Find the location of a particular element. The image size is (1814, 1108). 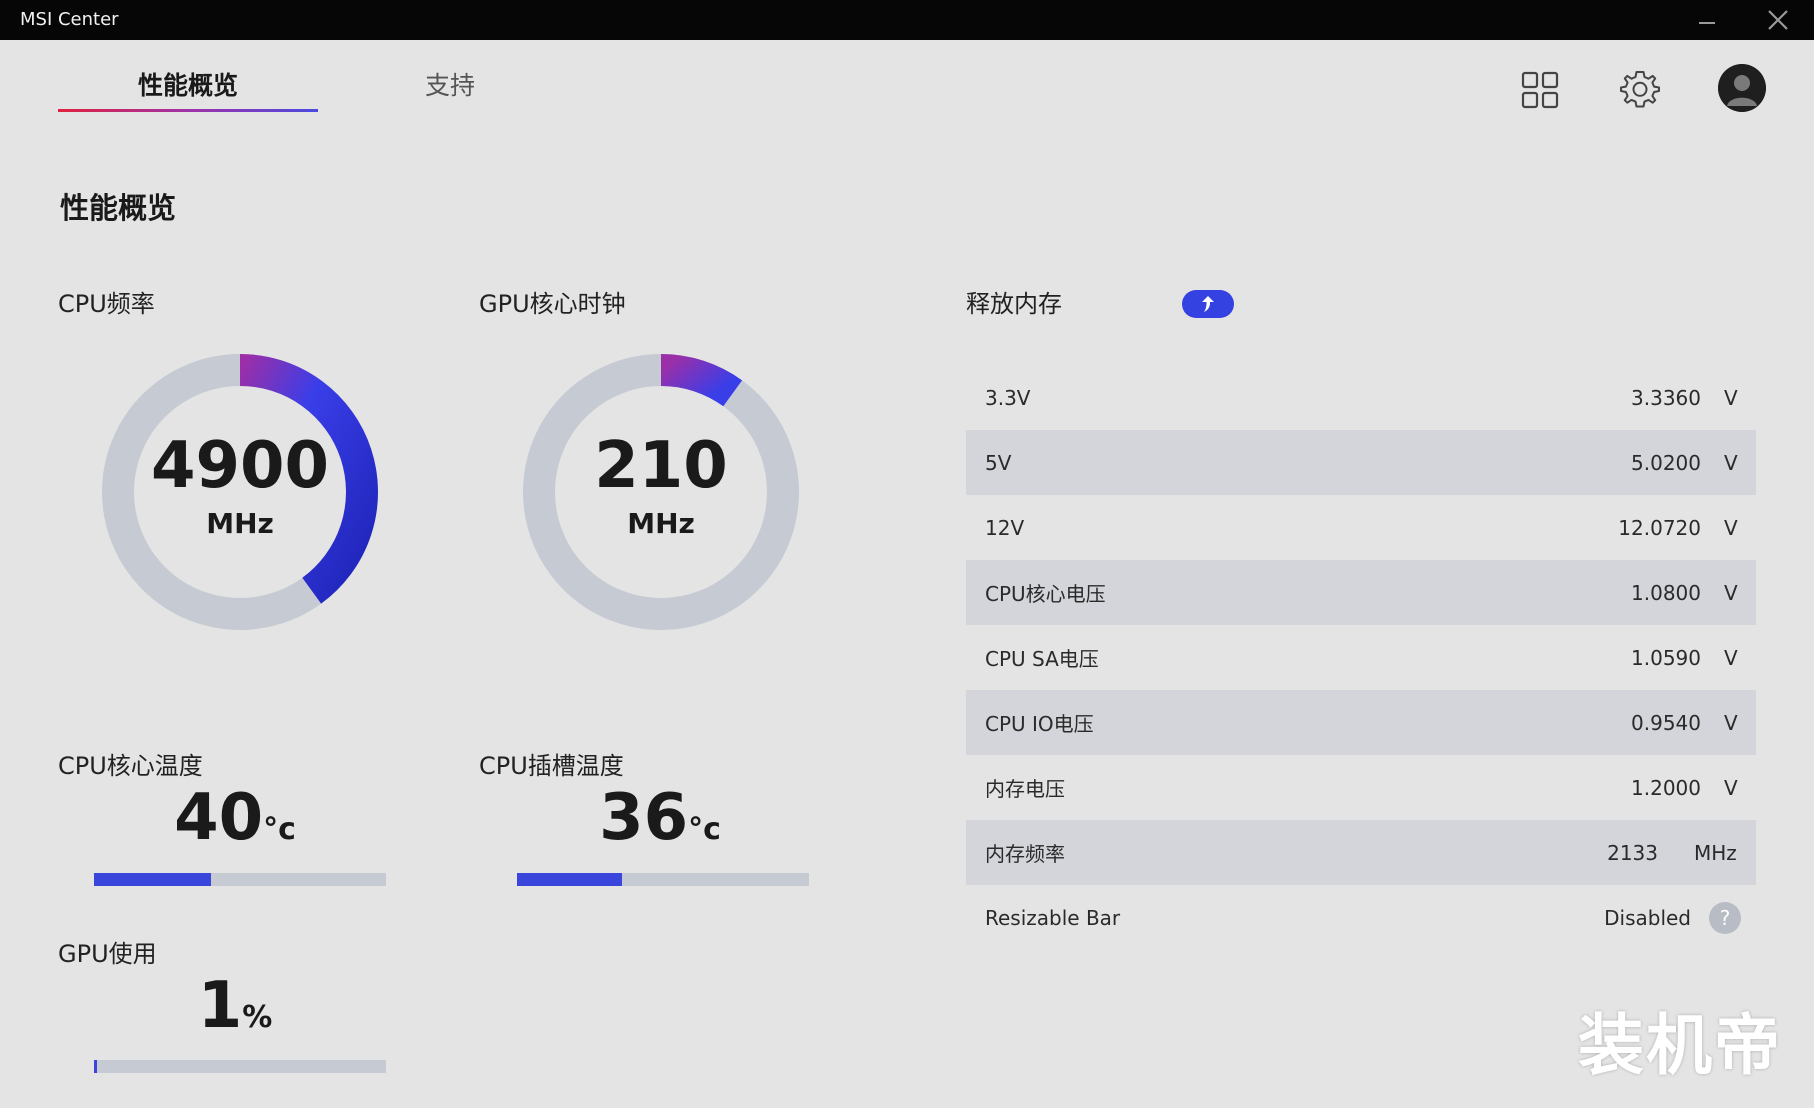

row-name: 5V is located at coordinates (998, 462).